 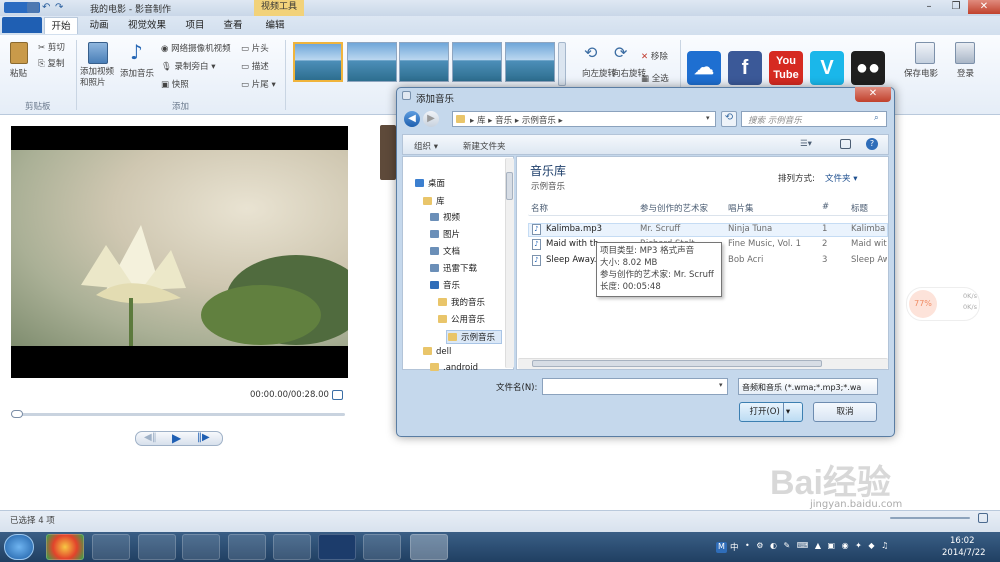 I want to click on cancel-button: 取消, so click(x=845, y=412).